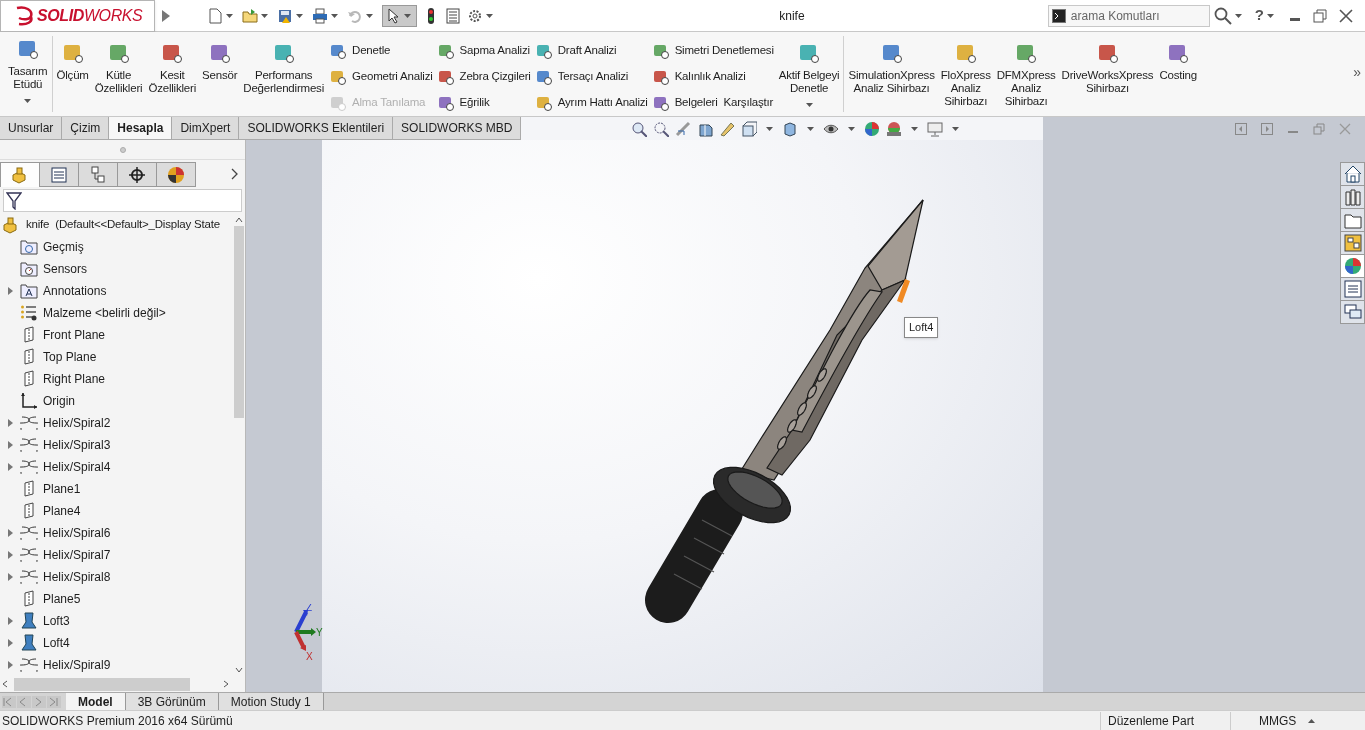 The height and width of the screenshot is (730, 1365). What do you see at coordinates (475, 15) in the screenshot?
I see `settings-icon` at bounding box center [475, 15].